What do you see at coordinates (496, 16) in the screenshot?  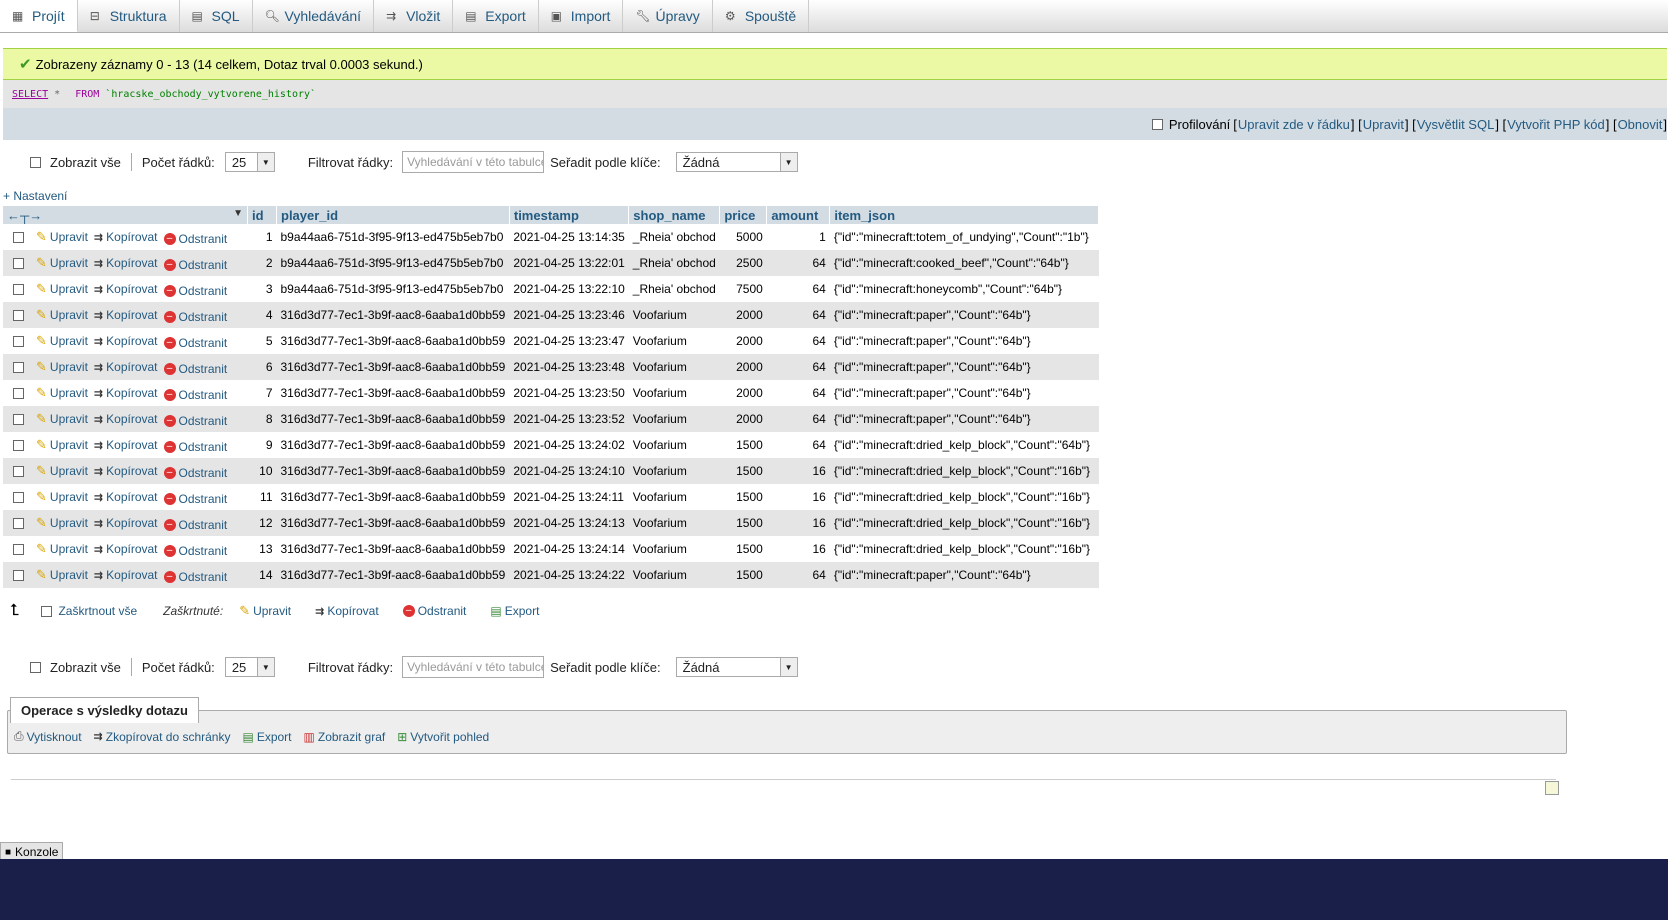 I see `tab-5: ▤ Export` at bounding box center [496, 16].